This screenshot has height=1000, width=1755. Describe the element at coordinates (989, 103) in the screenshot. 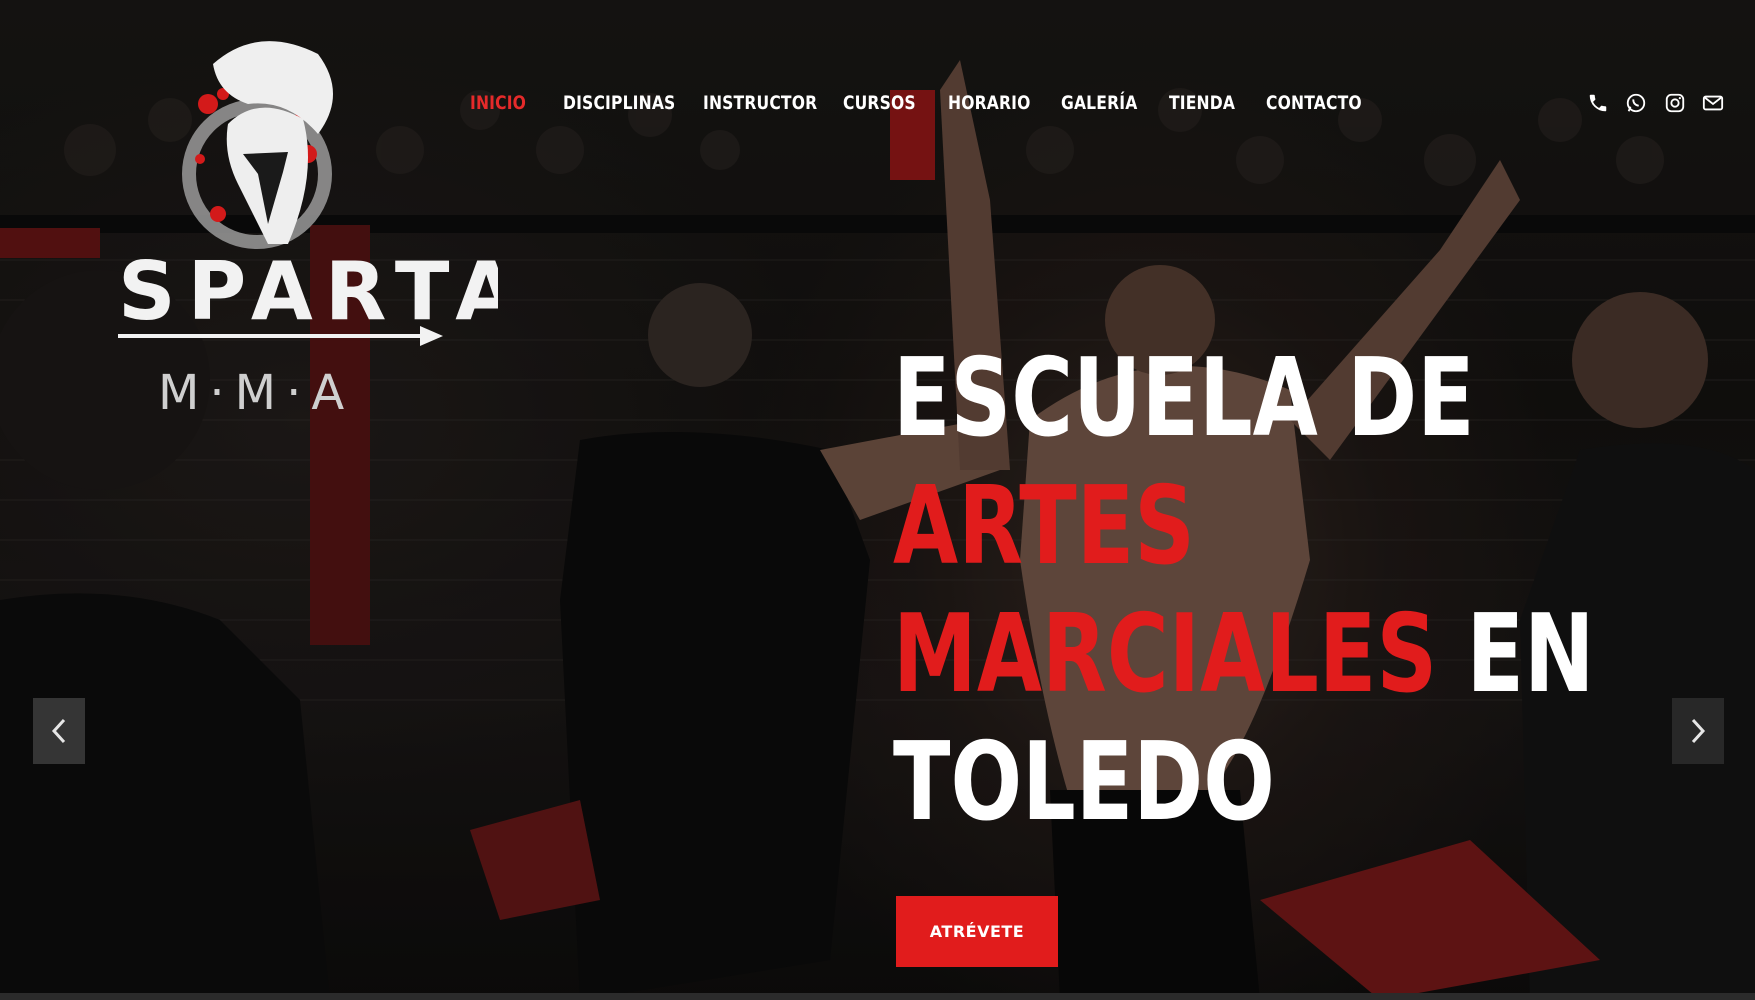

I see `nav-horario: HORARIO` at that location.